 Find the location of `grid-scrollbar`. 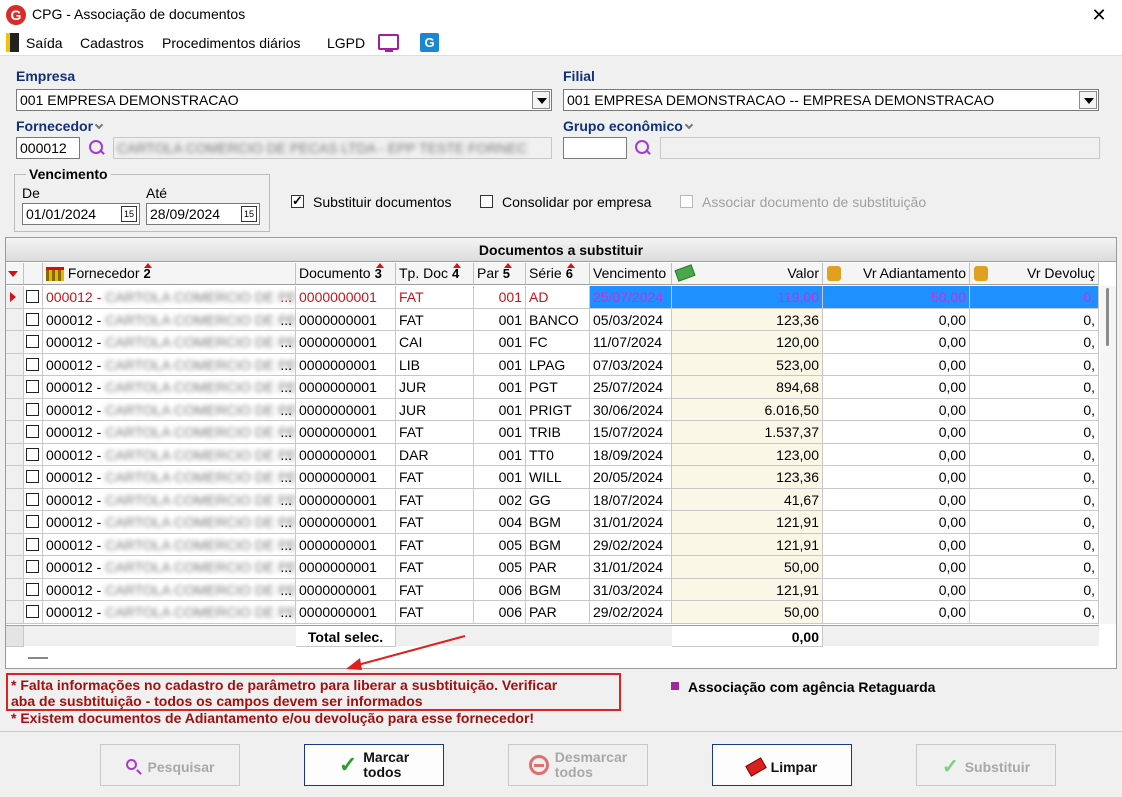

grid-scrollbar is located at coordinates (1108, 455).